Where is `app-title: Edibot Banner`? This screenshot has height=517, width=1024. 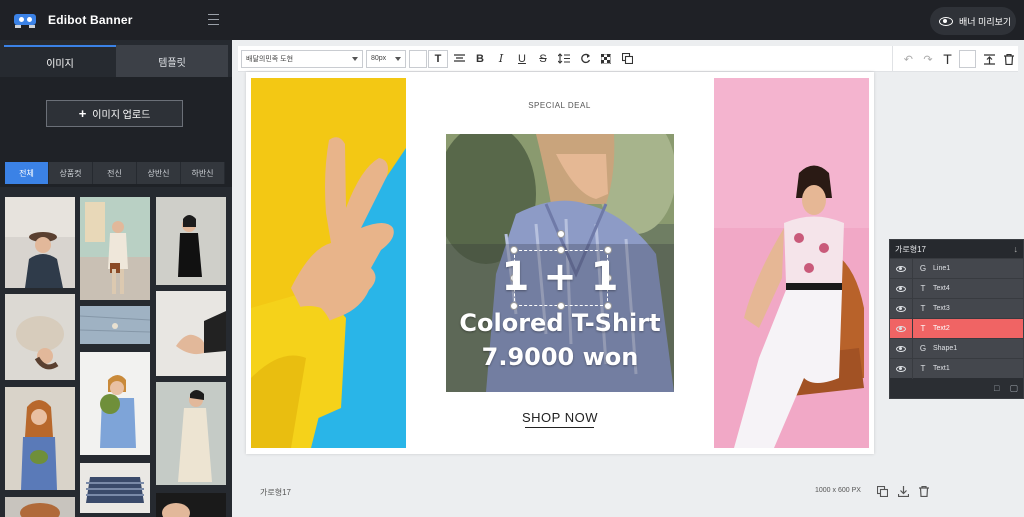
app-title: Edibot Banner is located at coordinates (90, 20).